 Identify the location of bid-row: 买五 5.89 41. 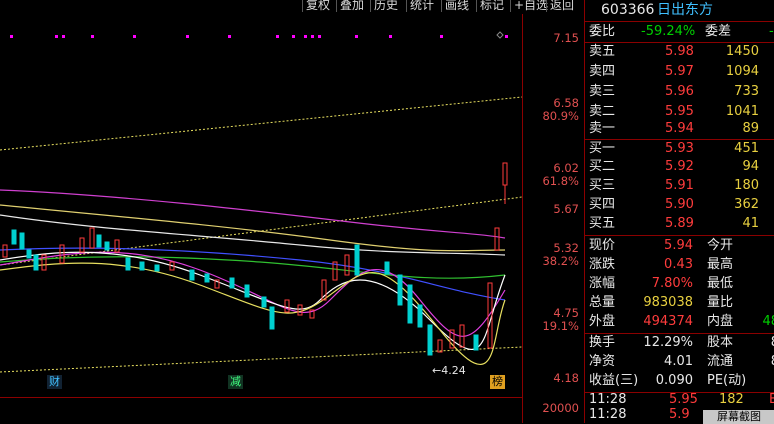
(679, 224).